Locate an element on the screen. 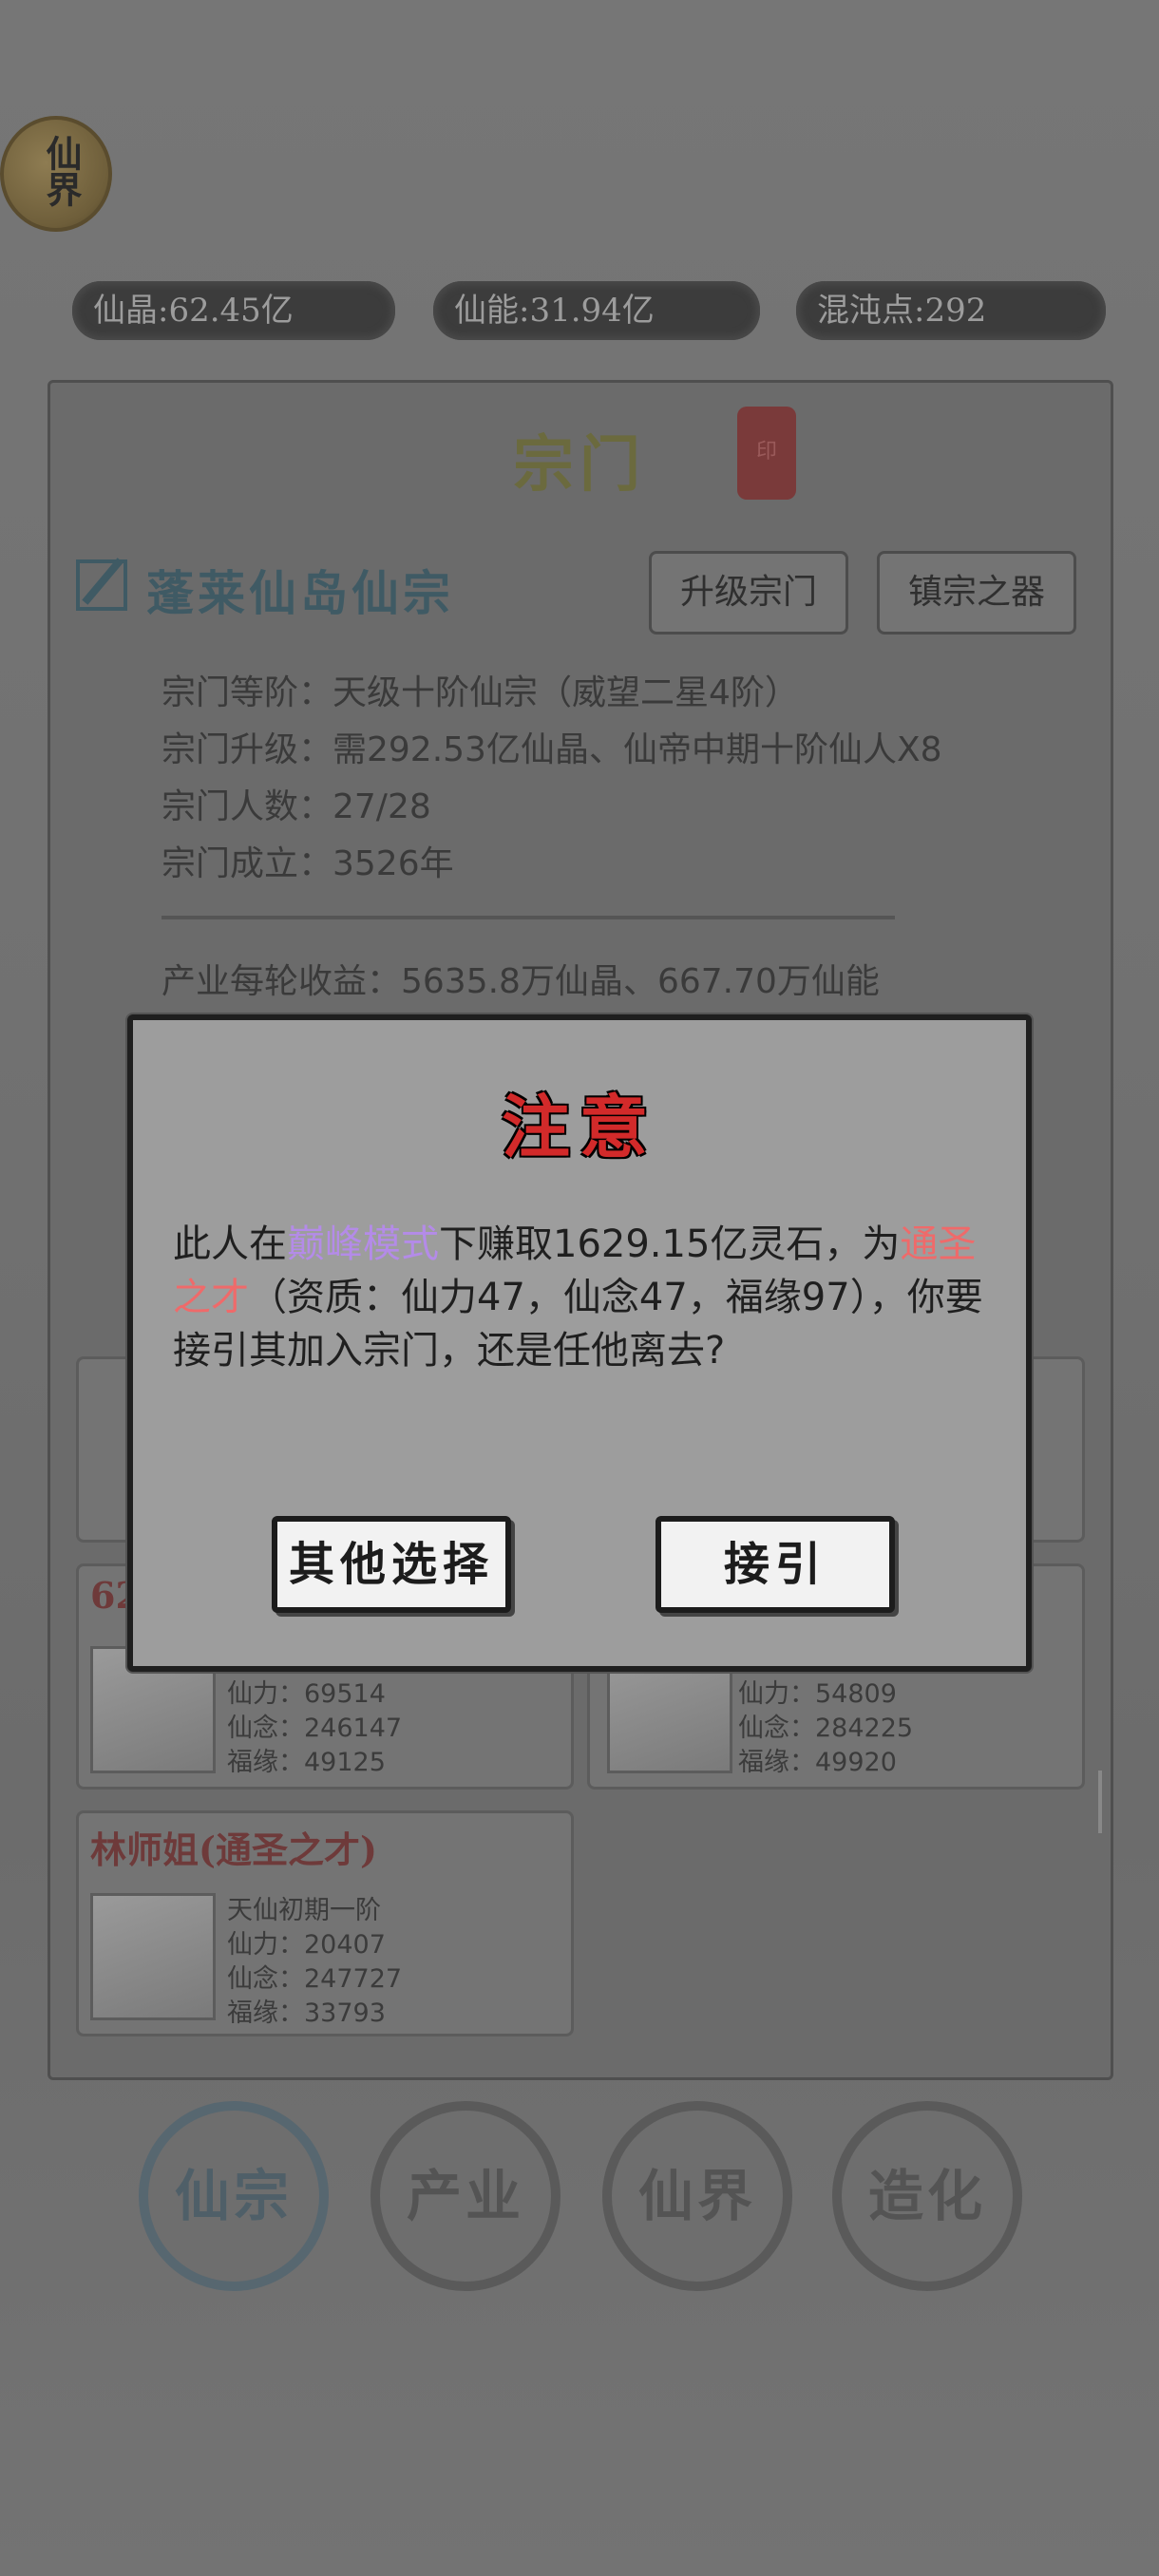 Image resolution: width=1159 pixels, height=2576 pixels. nav-realm-button: 仙界 is located at coordinates (697, 2196).